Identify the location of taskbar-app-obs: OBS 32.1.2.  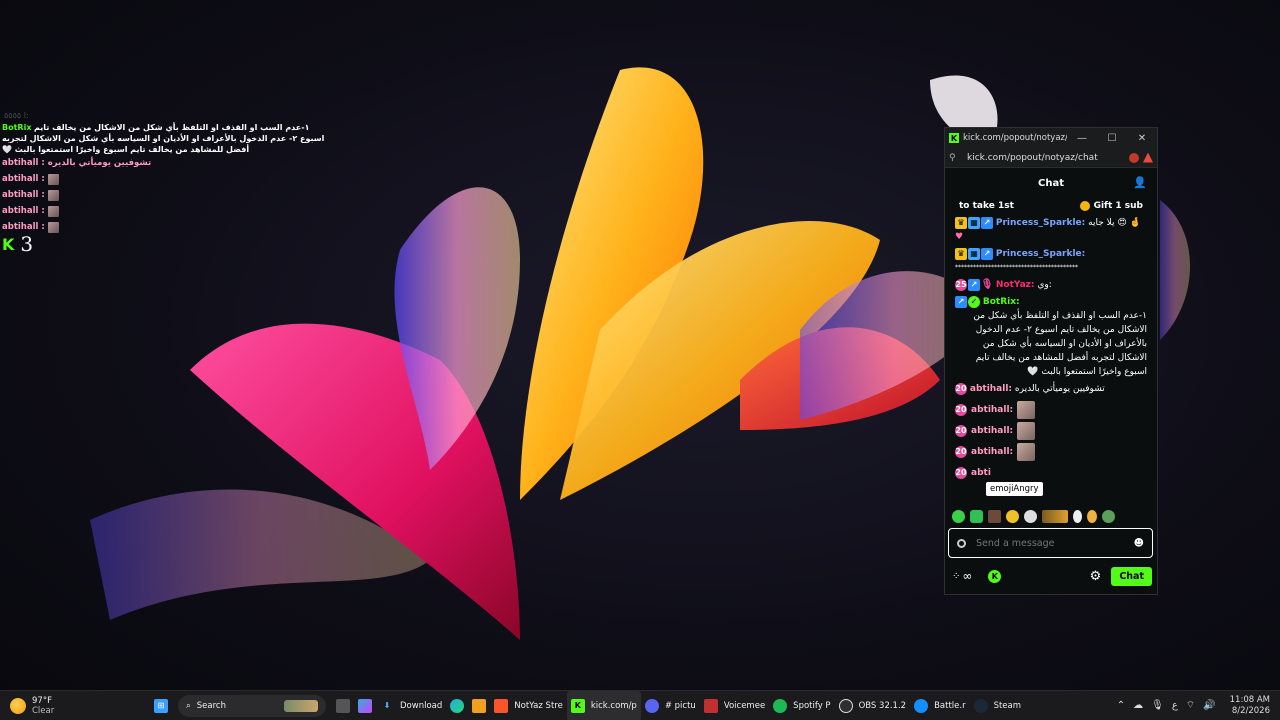
(873, 705).